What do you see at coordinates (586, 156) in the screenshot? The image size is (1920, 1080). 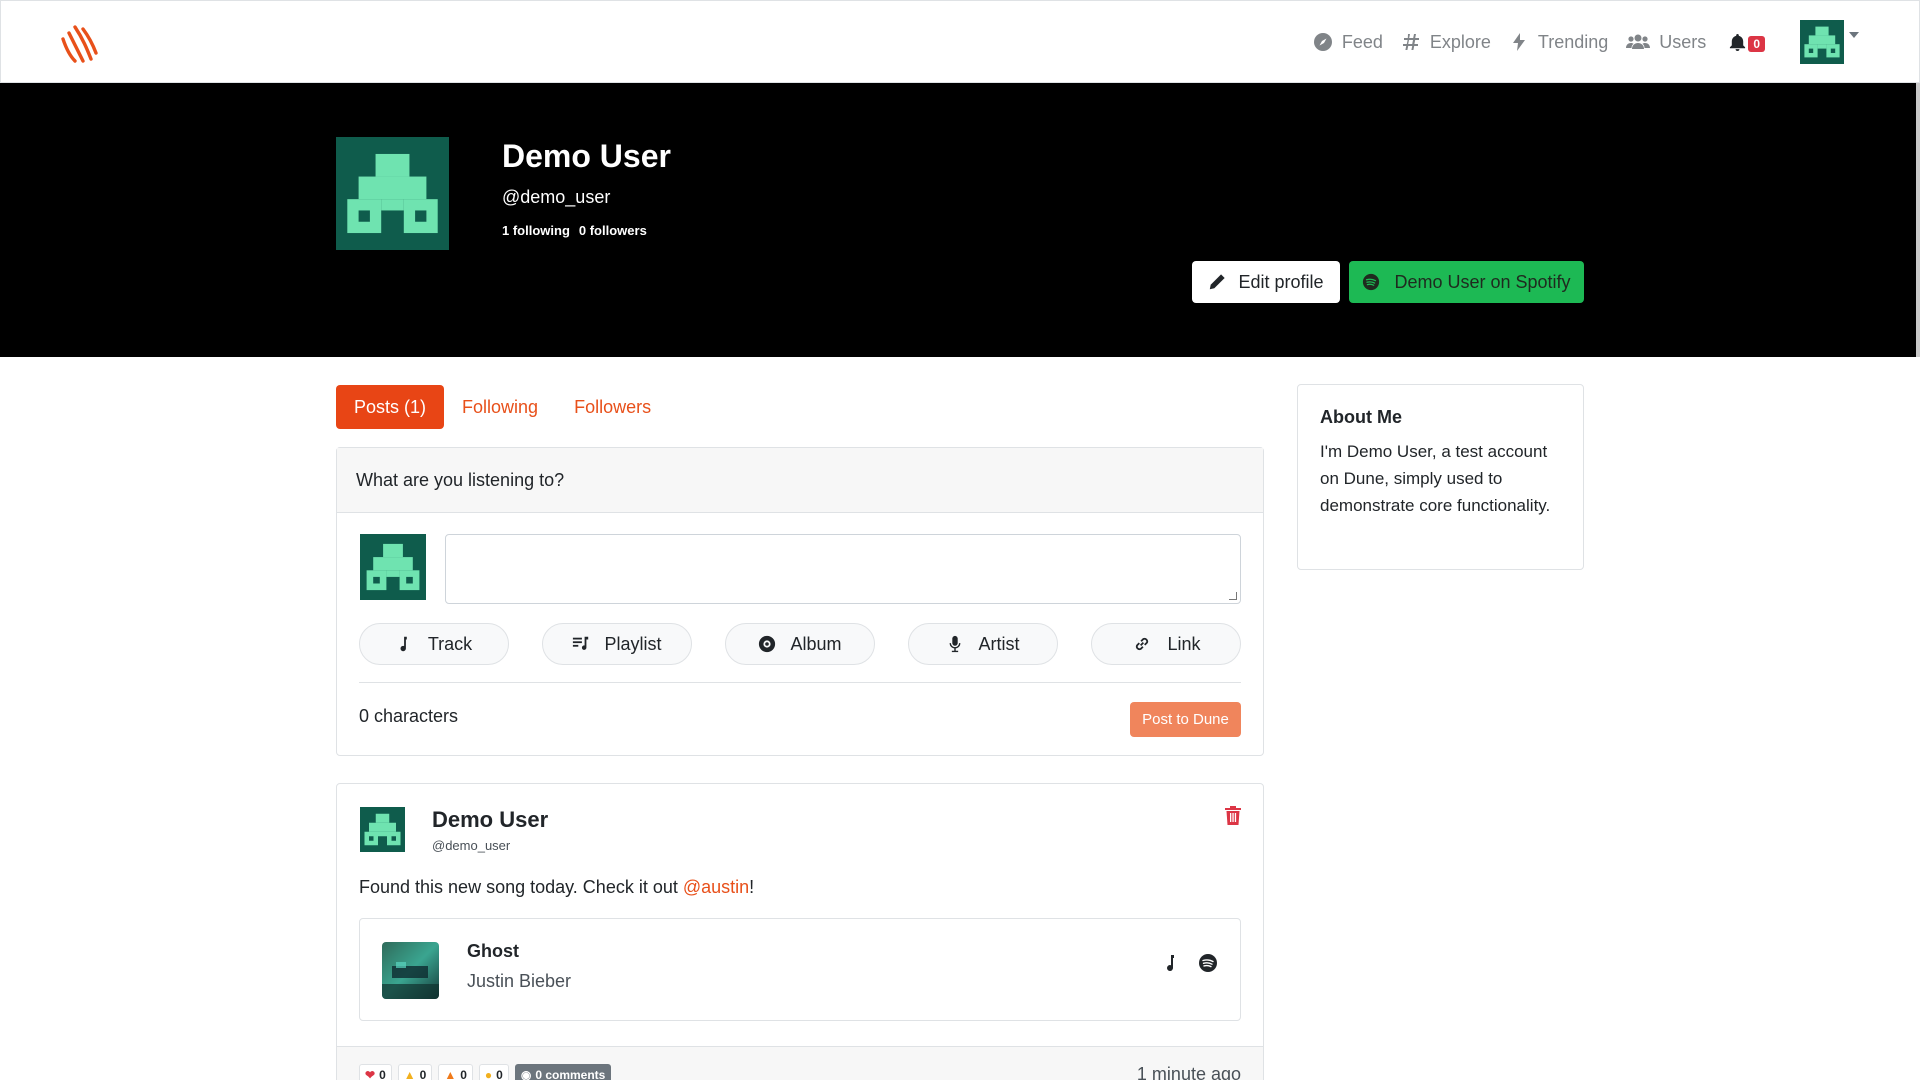 I see `profile-name: Demo User` at bounding box center [586, 156].